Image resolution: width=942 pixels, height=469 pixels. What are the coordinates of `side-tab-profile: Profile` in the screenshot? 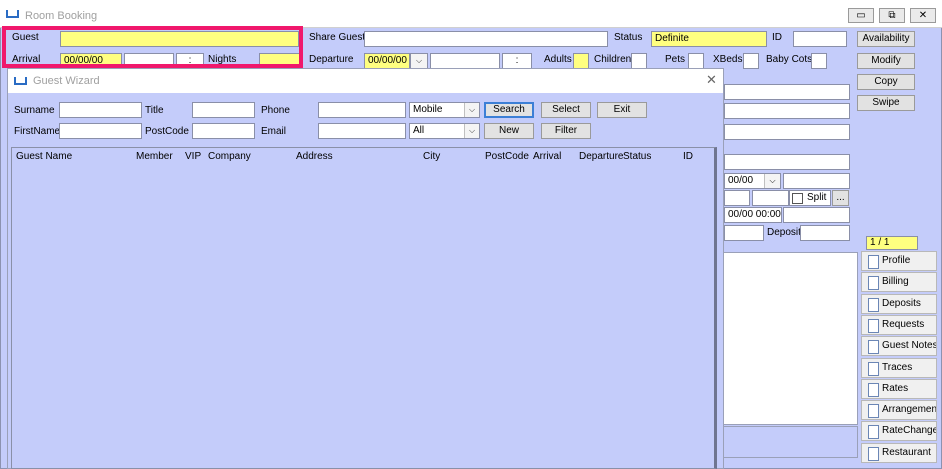 It's located at (899, 261).